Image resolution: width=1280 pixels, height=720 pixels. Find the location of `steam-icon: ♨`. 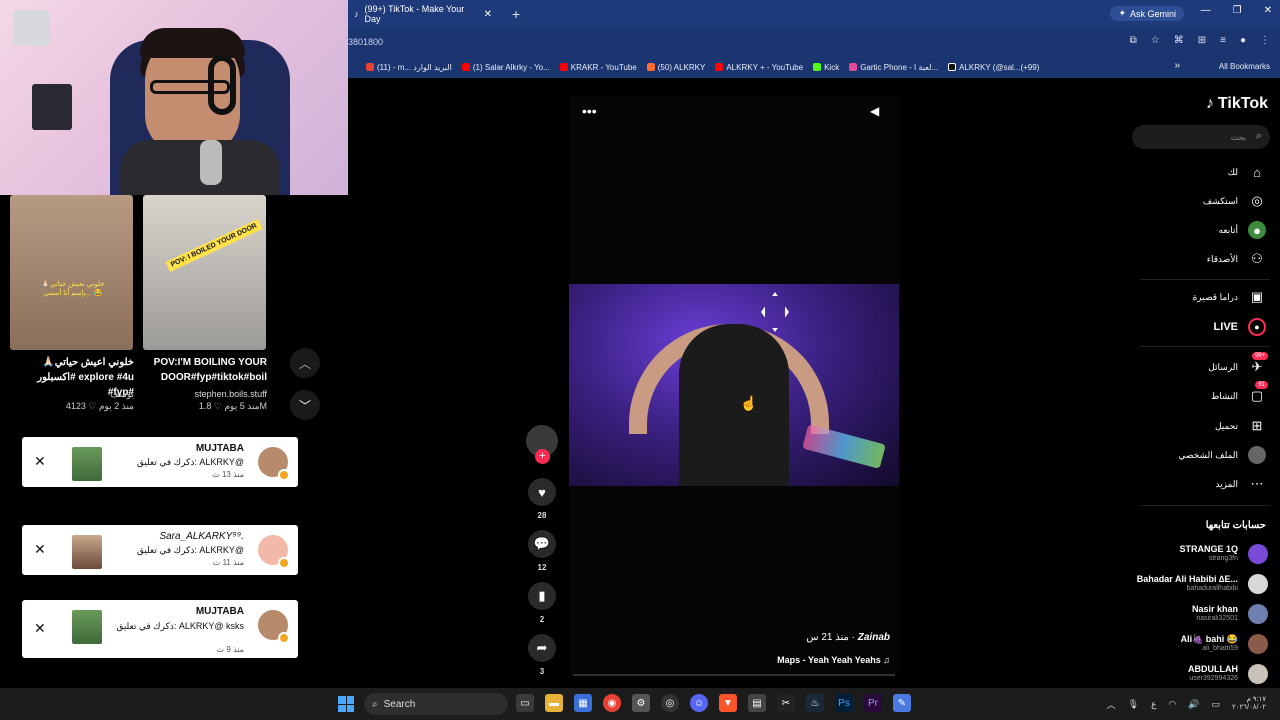

steam-icon: ♨ is located at coordinates (815, 703).